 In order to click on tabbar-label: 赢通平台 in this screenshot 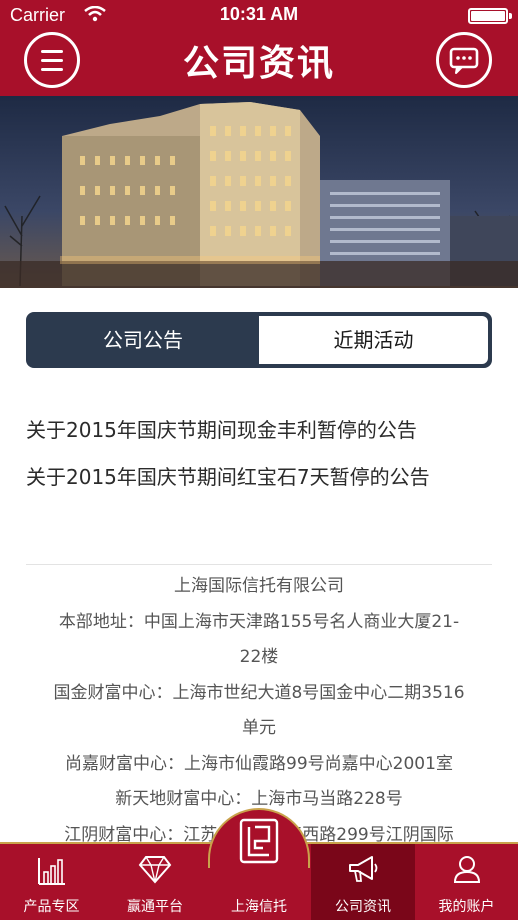, I will do `click(155, 907)`.